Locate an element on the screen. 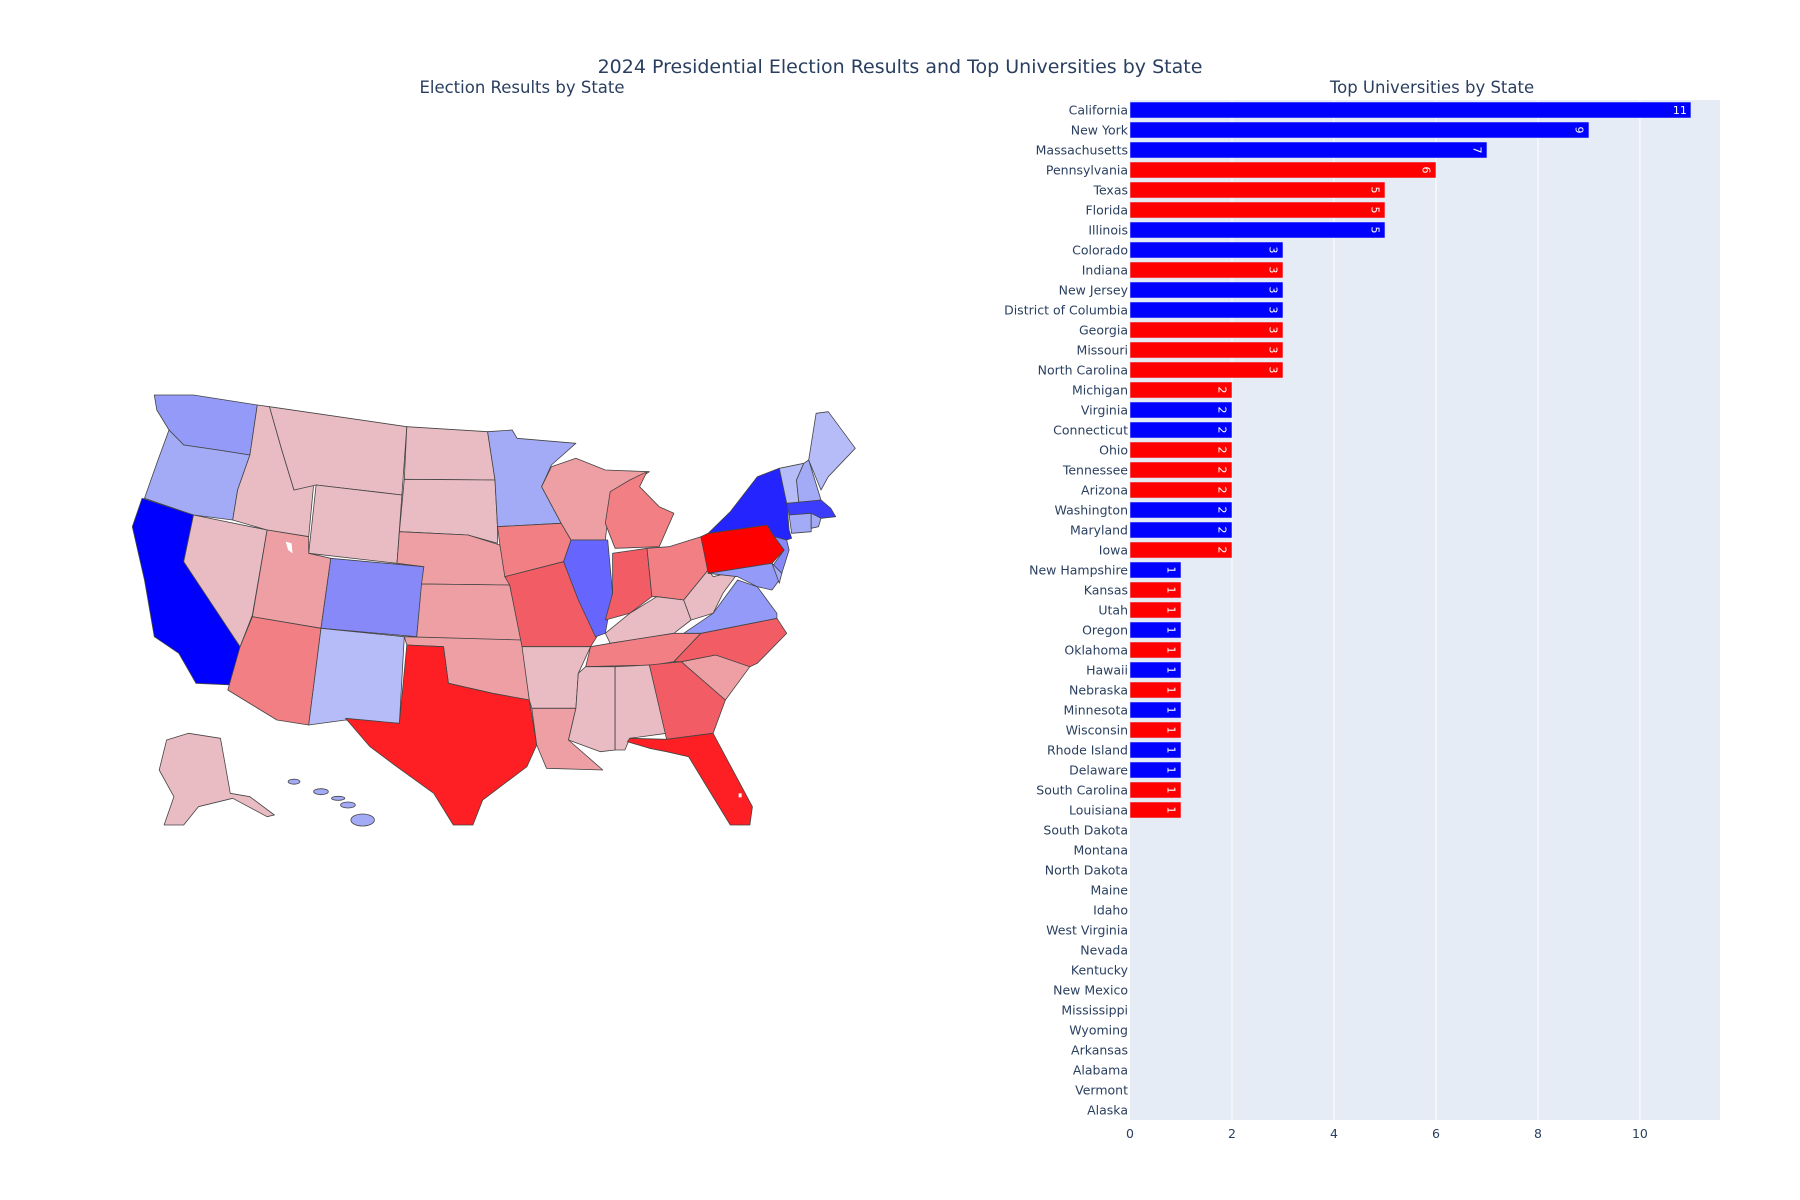 The width and height of the screenshot is (1800, 1200). y-tick-label: Vermont is located at coordinates (1101, 1090).